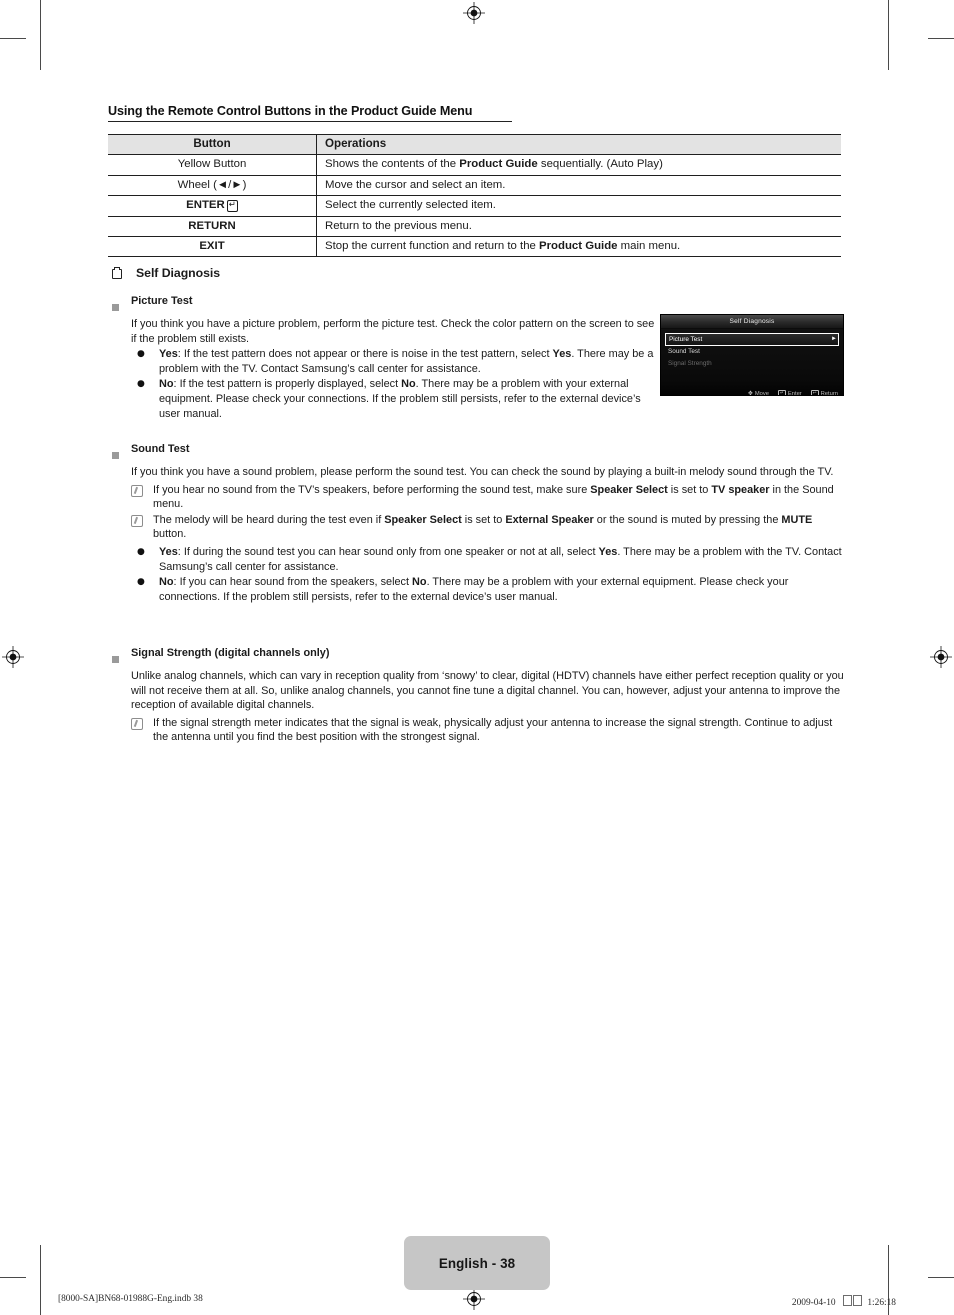 The image size is (954, 1315). I want to click on osd-menu-item: Picture Test ►, so click(752, 339).